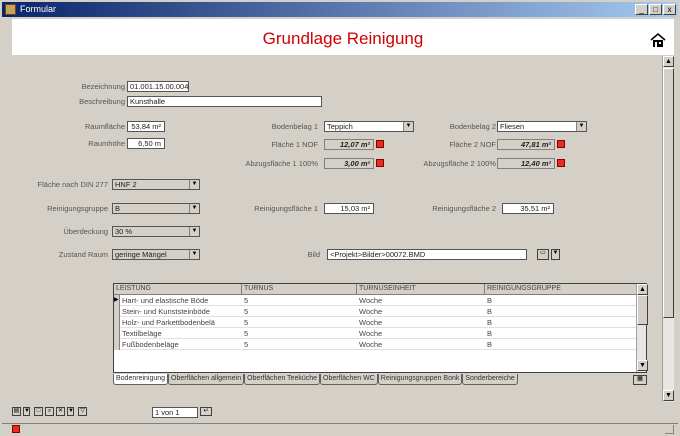 The image size is (680, 436). I want to click on din277-value: HNF 2, so click(126, 184).